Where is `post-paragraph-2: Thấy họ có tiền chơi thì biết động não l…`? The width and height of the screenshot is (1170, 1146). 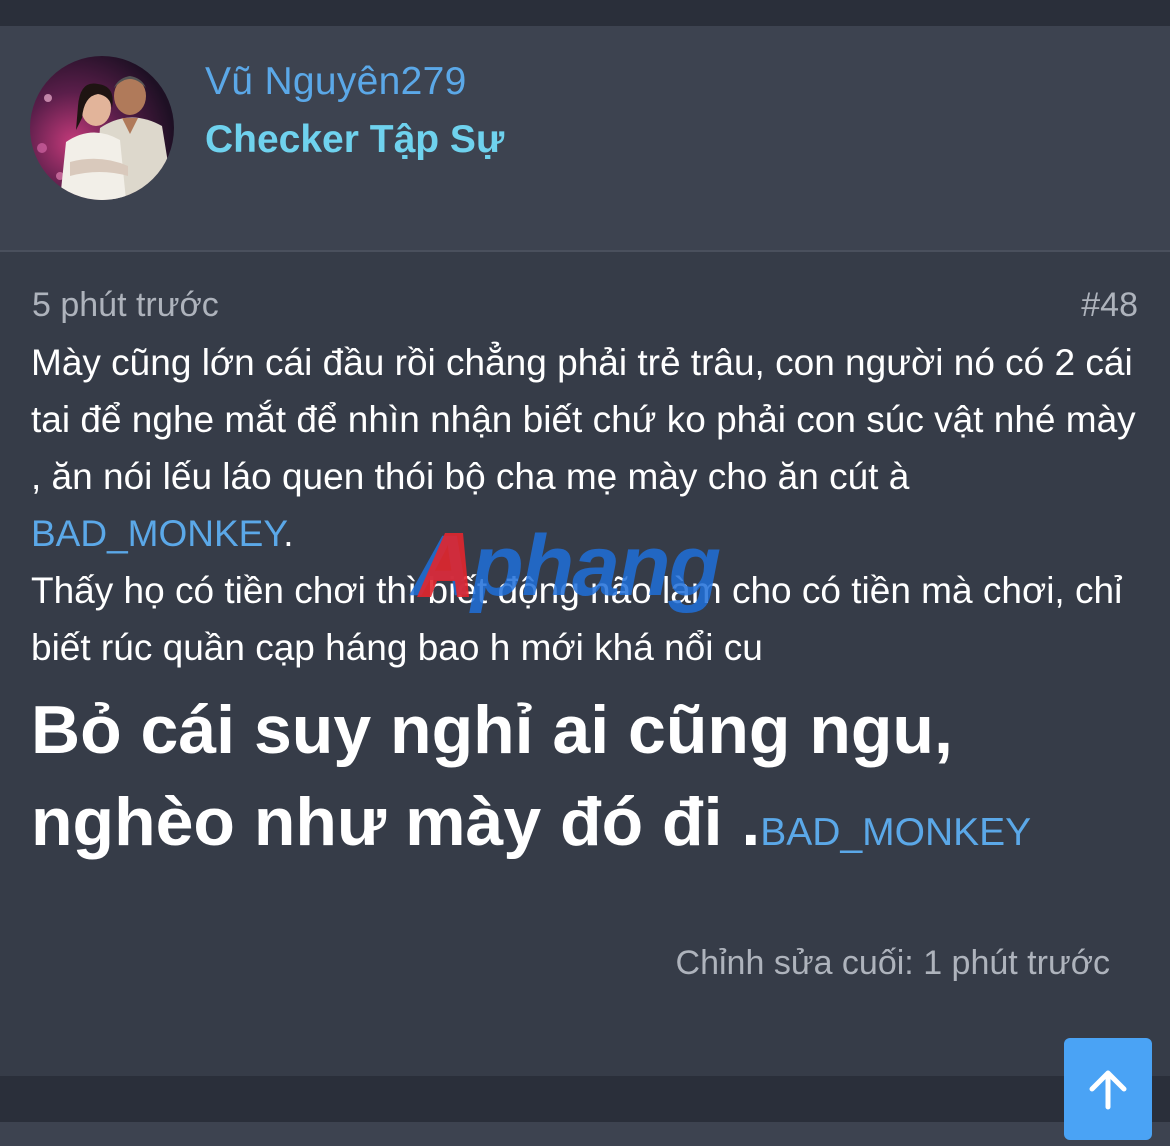
post-paragraph-2: Thấy họ có tiền chơi thì biết động não l… is located at coordinates (577, 619).